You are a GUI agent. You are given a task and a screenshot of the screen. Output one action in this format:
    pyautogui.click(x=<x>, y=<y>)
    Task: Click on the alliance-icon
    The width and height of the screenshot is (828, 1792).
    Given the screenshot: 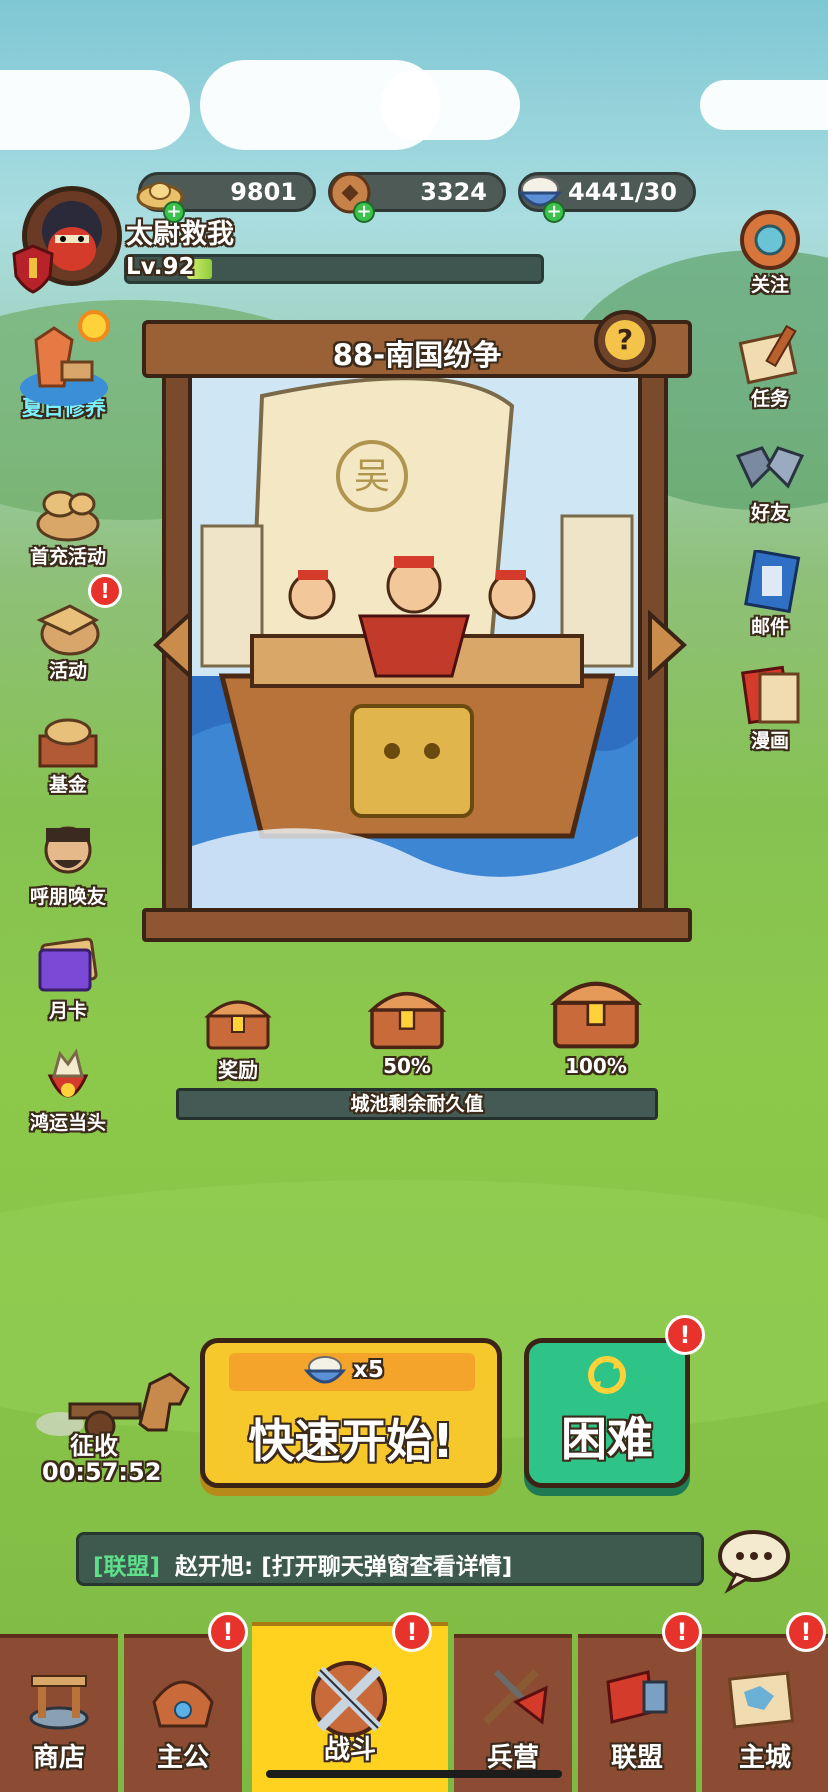 What is the action you would take?
    pyautogui.click(x=637, y=1699)
    